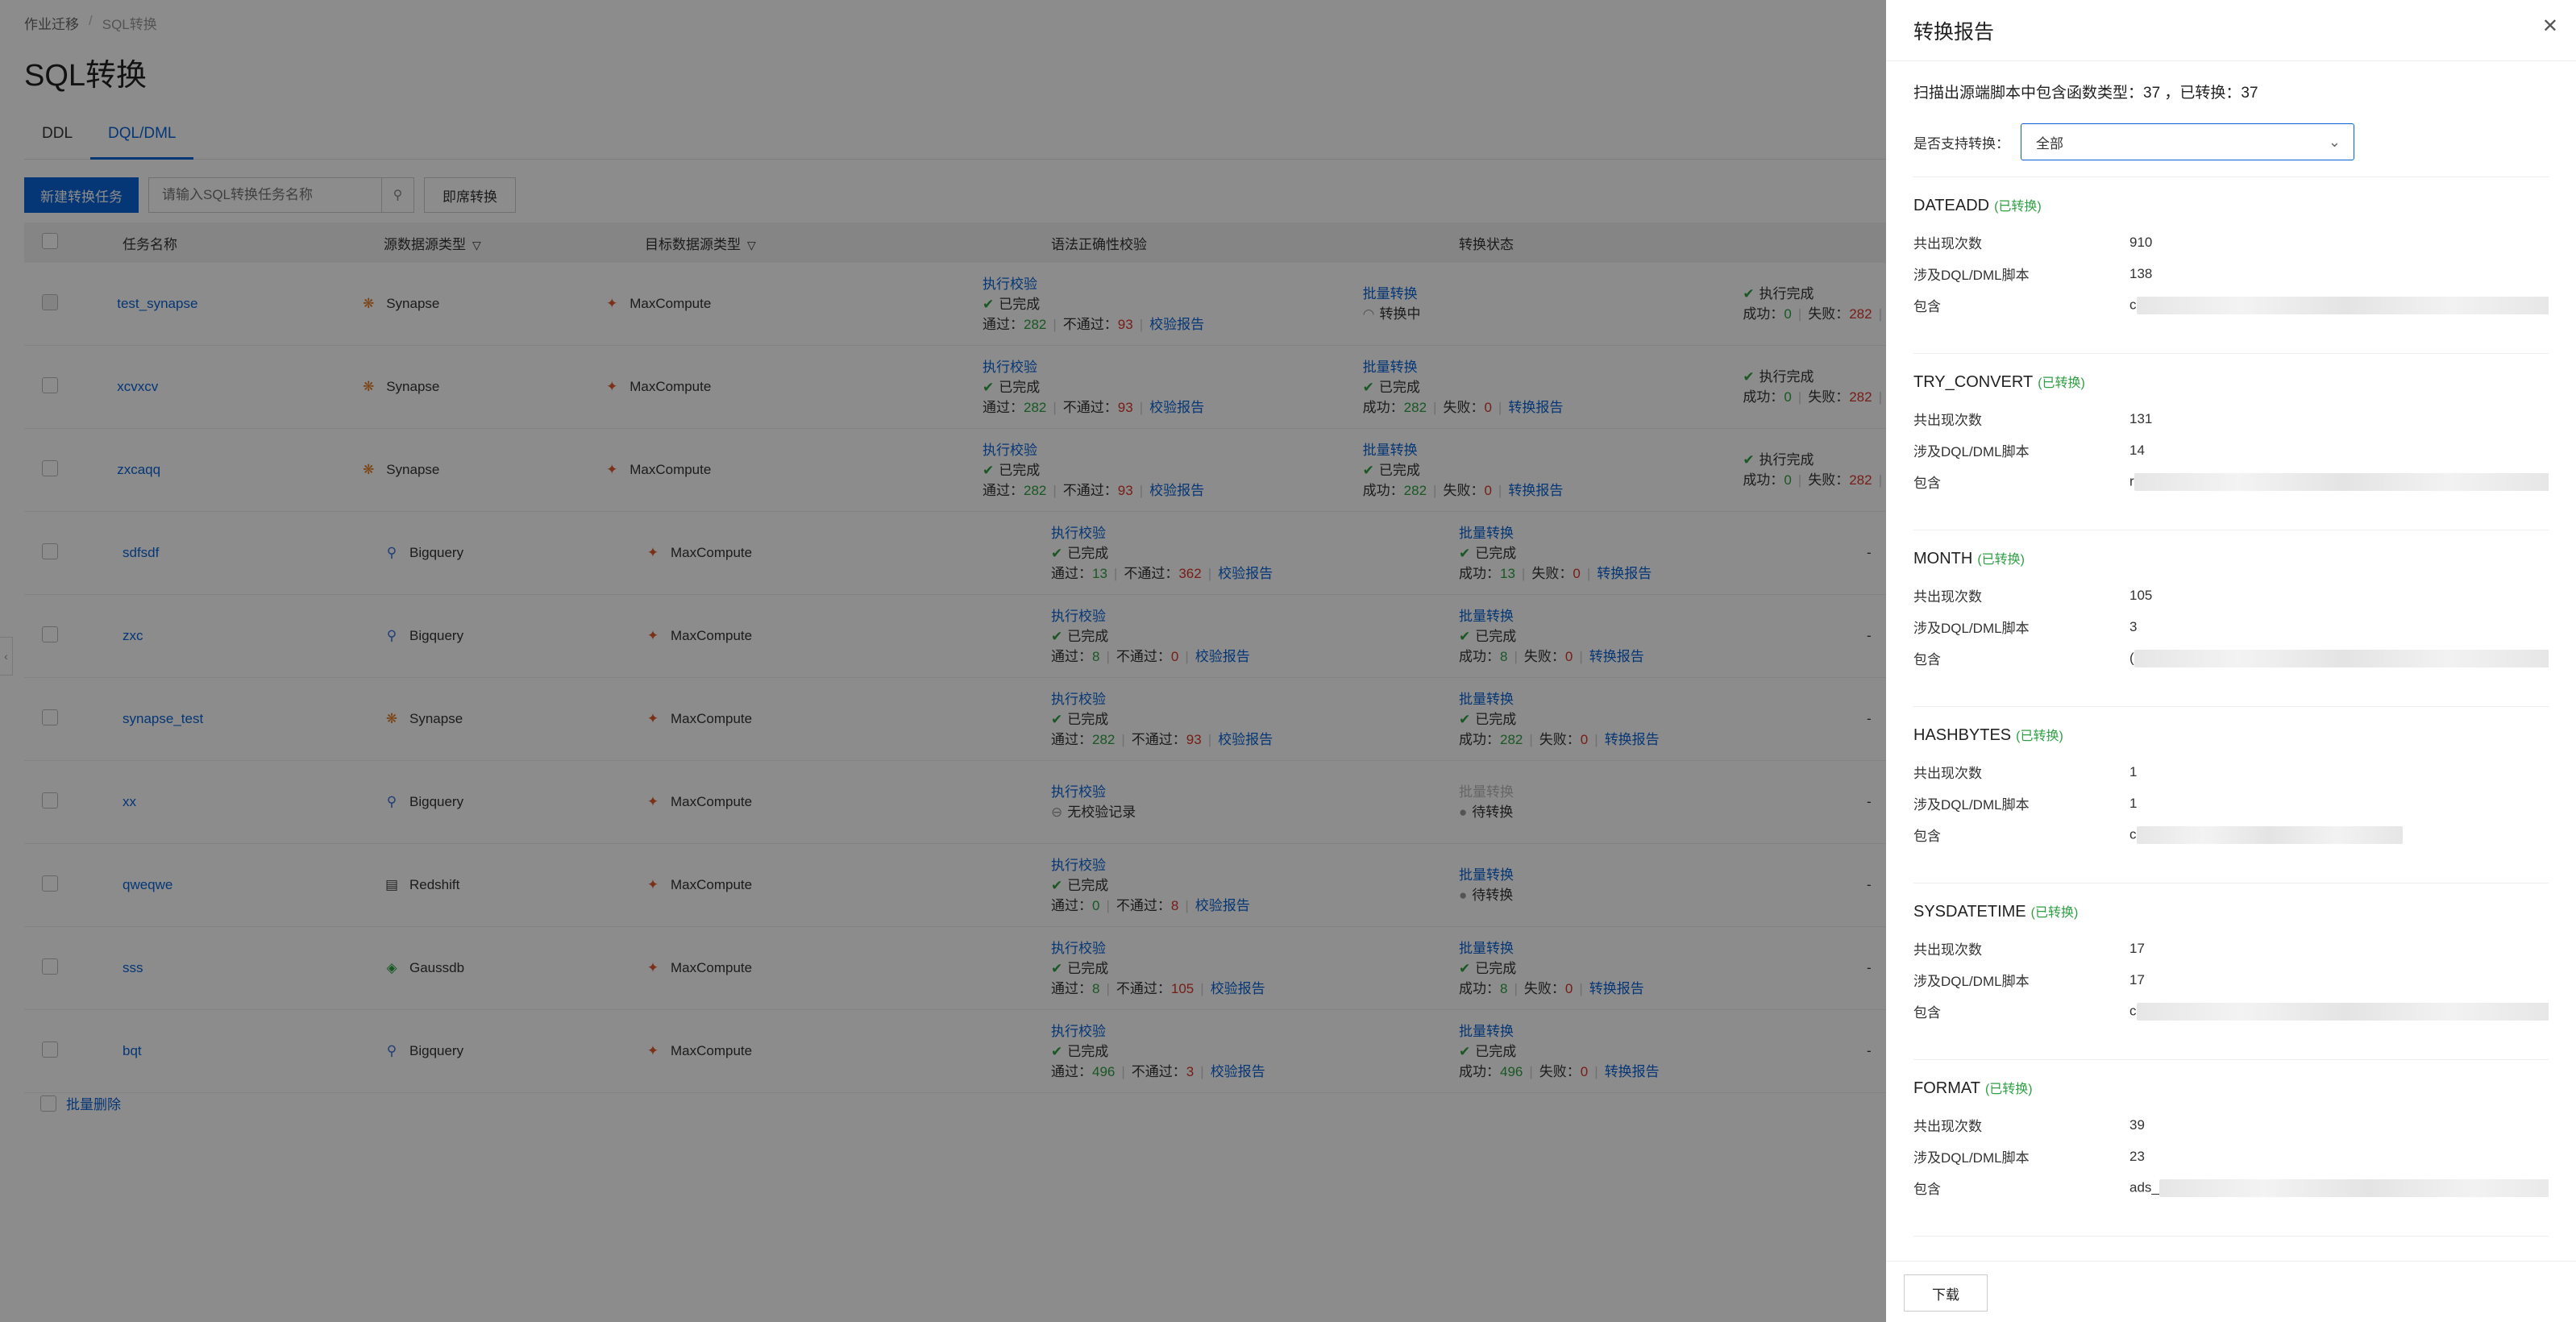  What do you see at coordinates (2085, 93) in the screenshot?
I see `scan-summary: 扫描出源端脚本中包含函数类型：37 ，已转换：37` at bounding box center [2085, 93].